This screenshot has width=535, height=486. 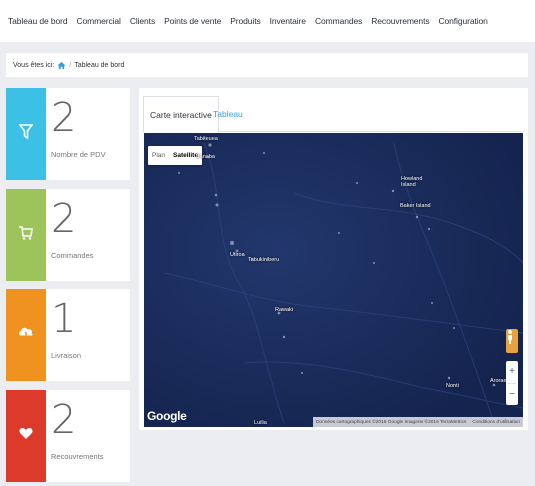 What do you see at coordinates (267, 65) in the screenshot?
I see `breadcrumb: Vous êtes ici: / Tableau de bord` at bounding box center [267, 65].